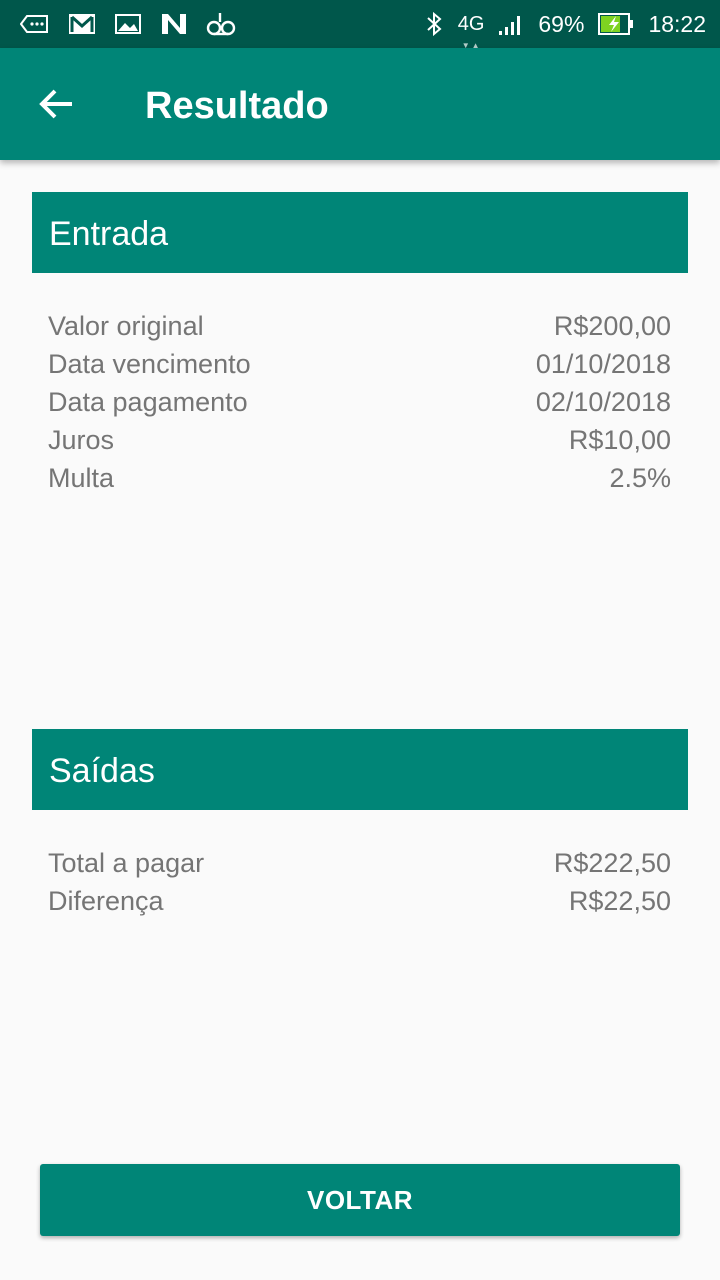  I want to click on voicemail-tape-icon, so click(35, 24).